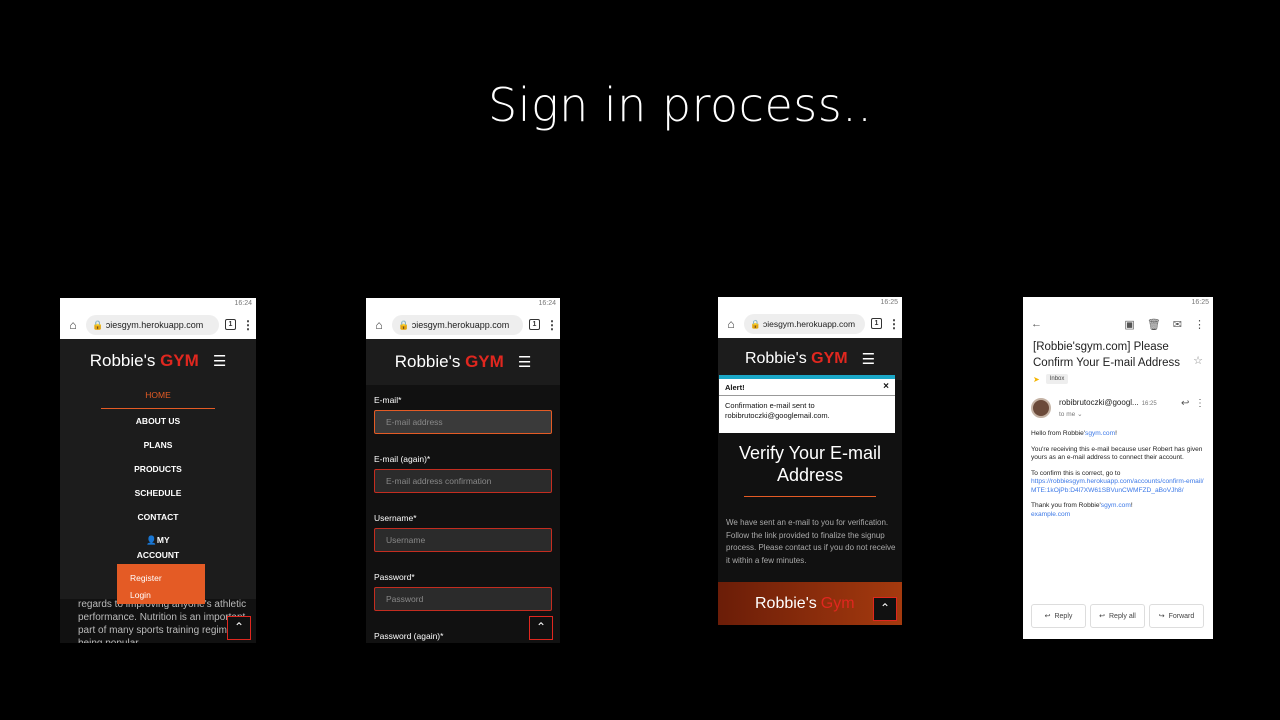  What do you see at coordinates (388, 400) in the screenshot?
I see `email-label: E-mail*` at bounding box center [388, 400].